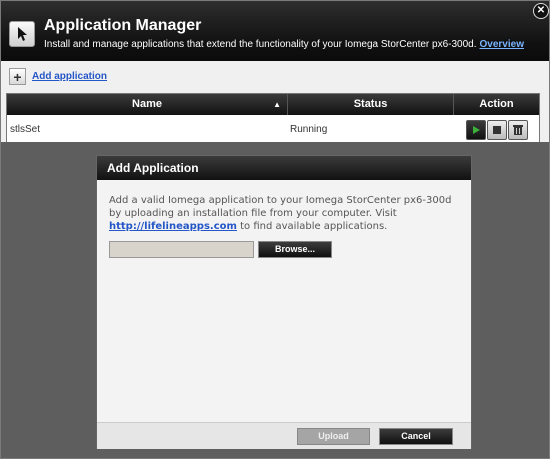 The width and height of the screenshot is (550, 459). Describe the element at coordinates (181, 249) in the screenshot. I see `file-path-input` at that location.